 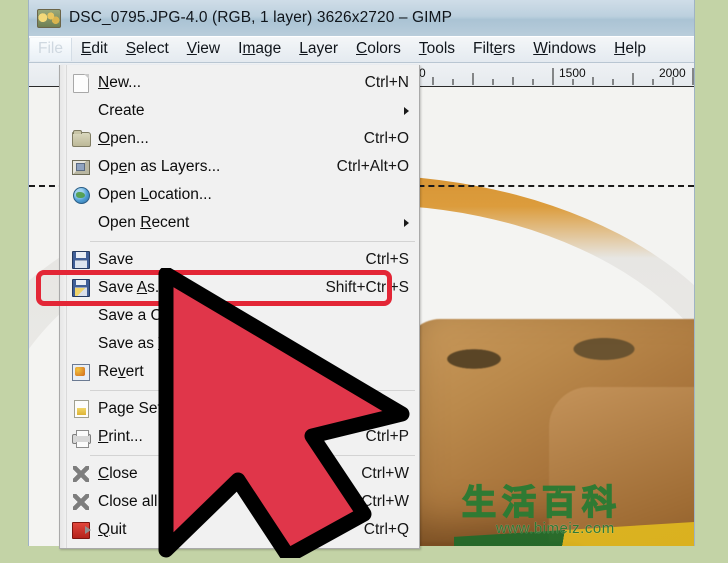 What do you see at coordinates (81, 288) in the screenshot?
I see `save-as-icon` at bounding box center [81, 288].